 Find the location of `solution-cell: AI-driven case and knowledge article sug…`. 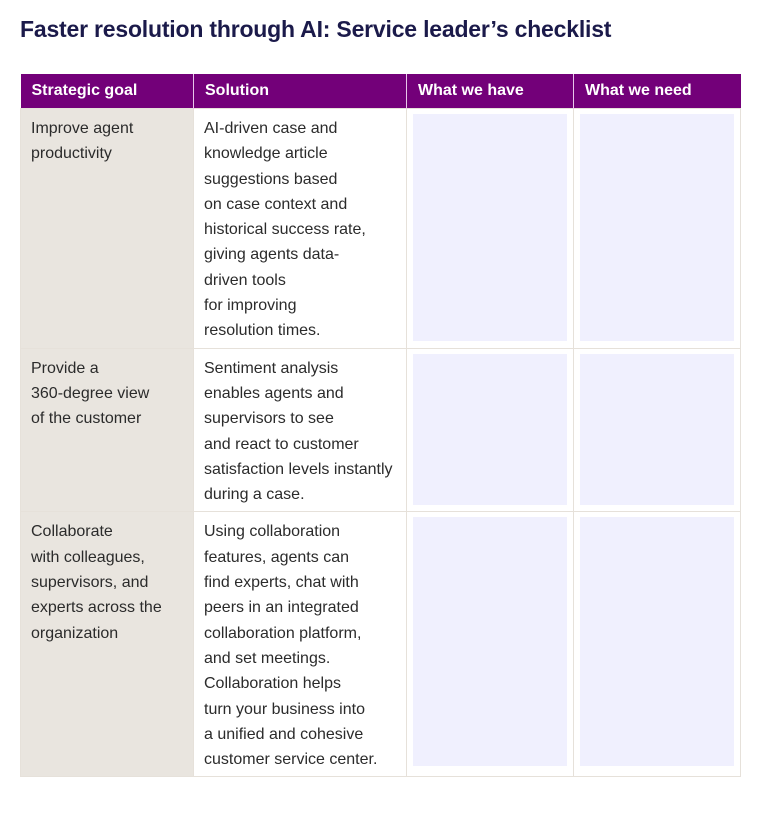

solution-cell: AI-driven case and knowledge article sug… is located at coordinates (300, 228).